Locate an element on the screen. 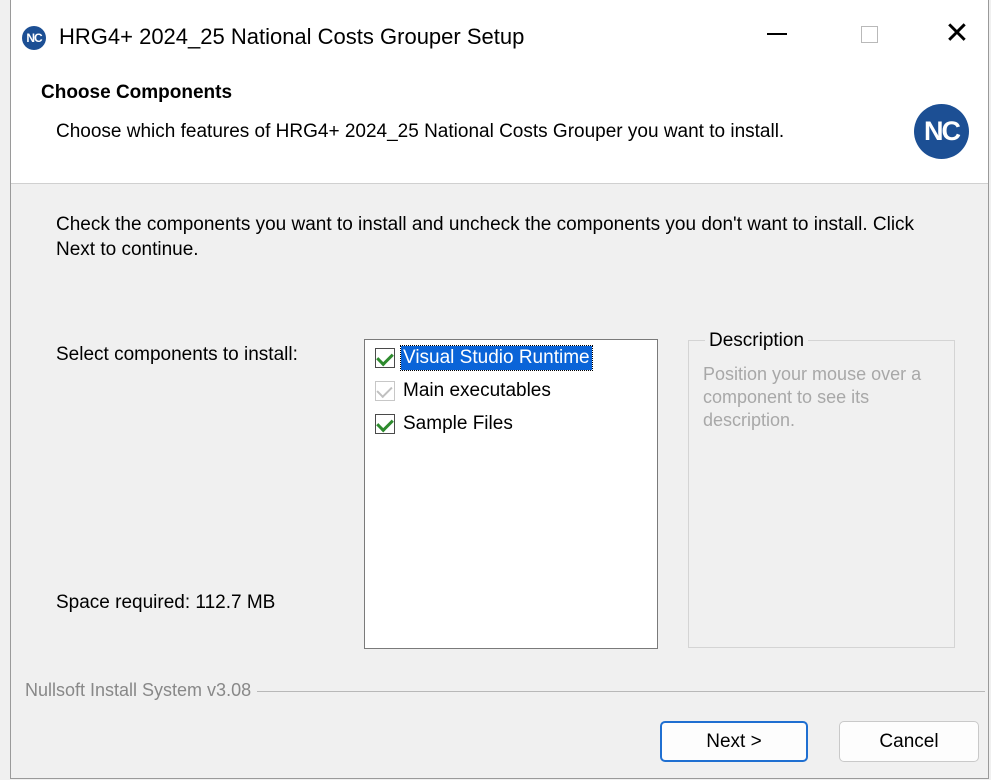  component-label: Sample Files is located at coordinates (458, 423).